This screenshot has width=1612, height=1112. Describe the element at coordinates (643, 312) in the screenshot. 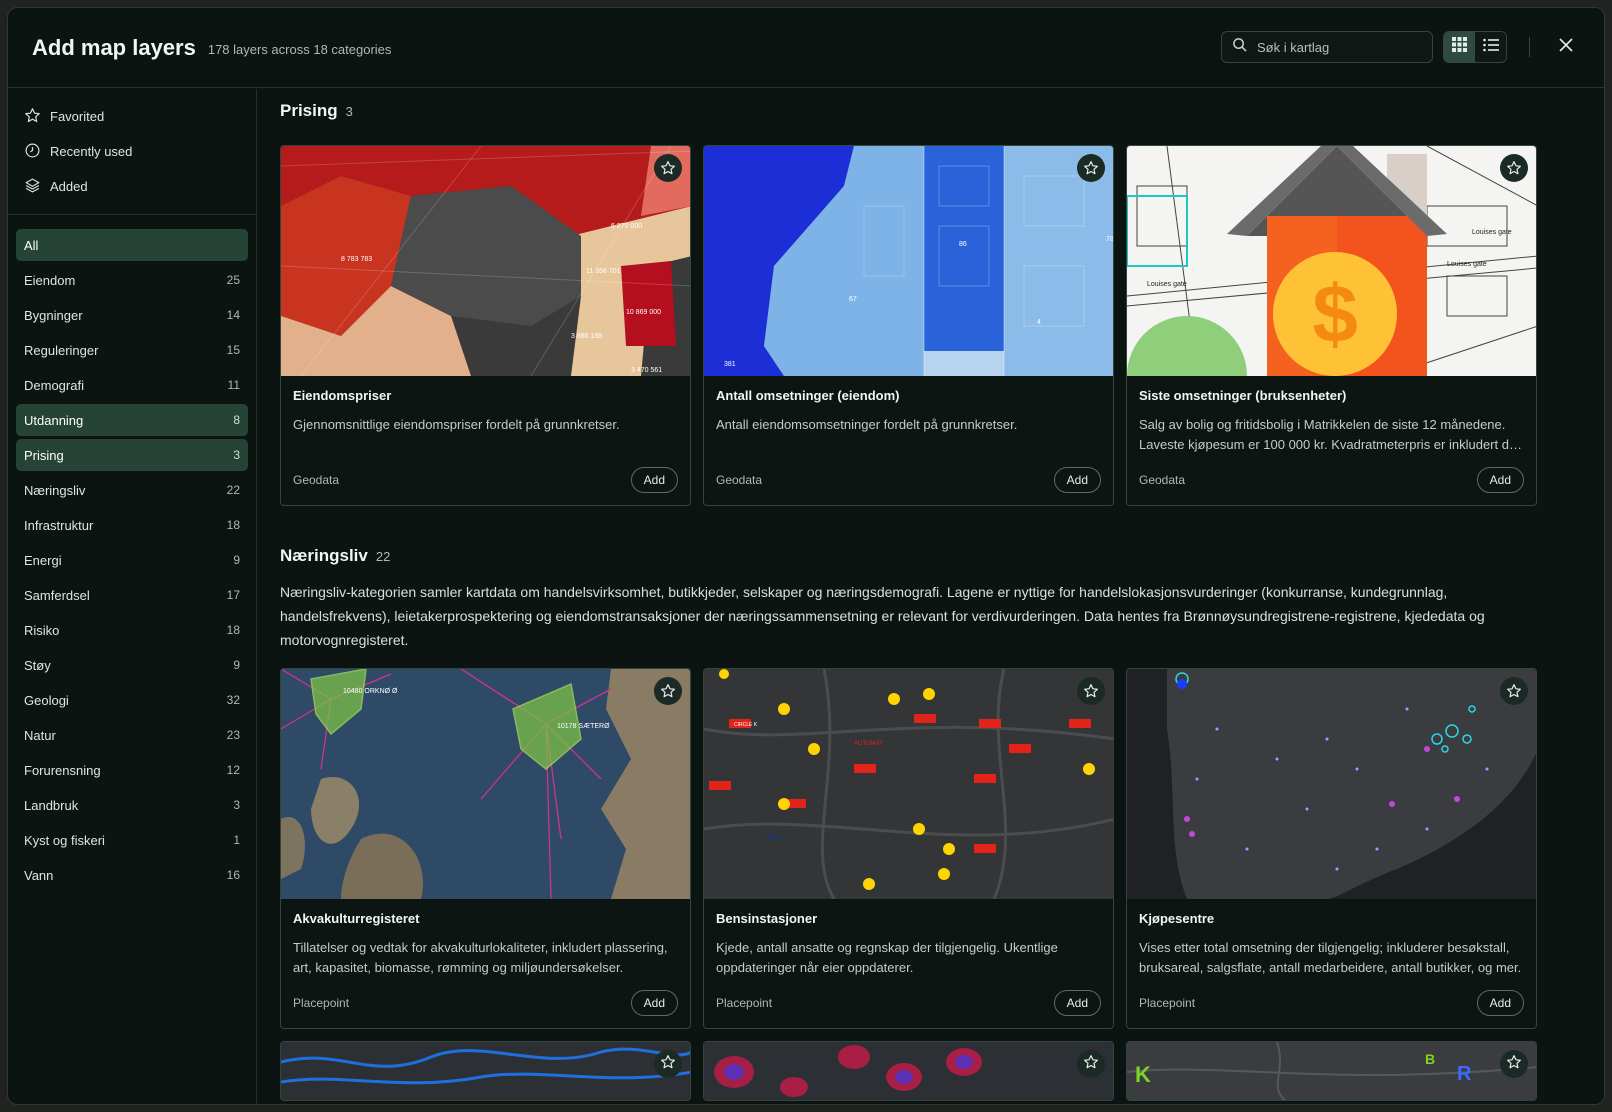

I see `price-label: 10 869 000` at that location.